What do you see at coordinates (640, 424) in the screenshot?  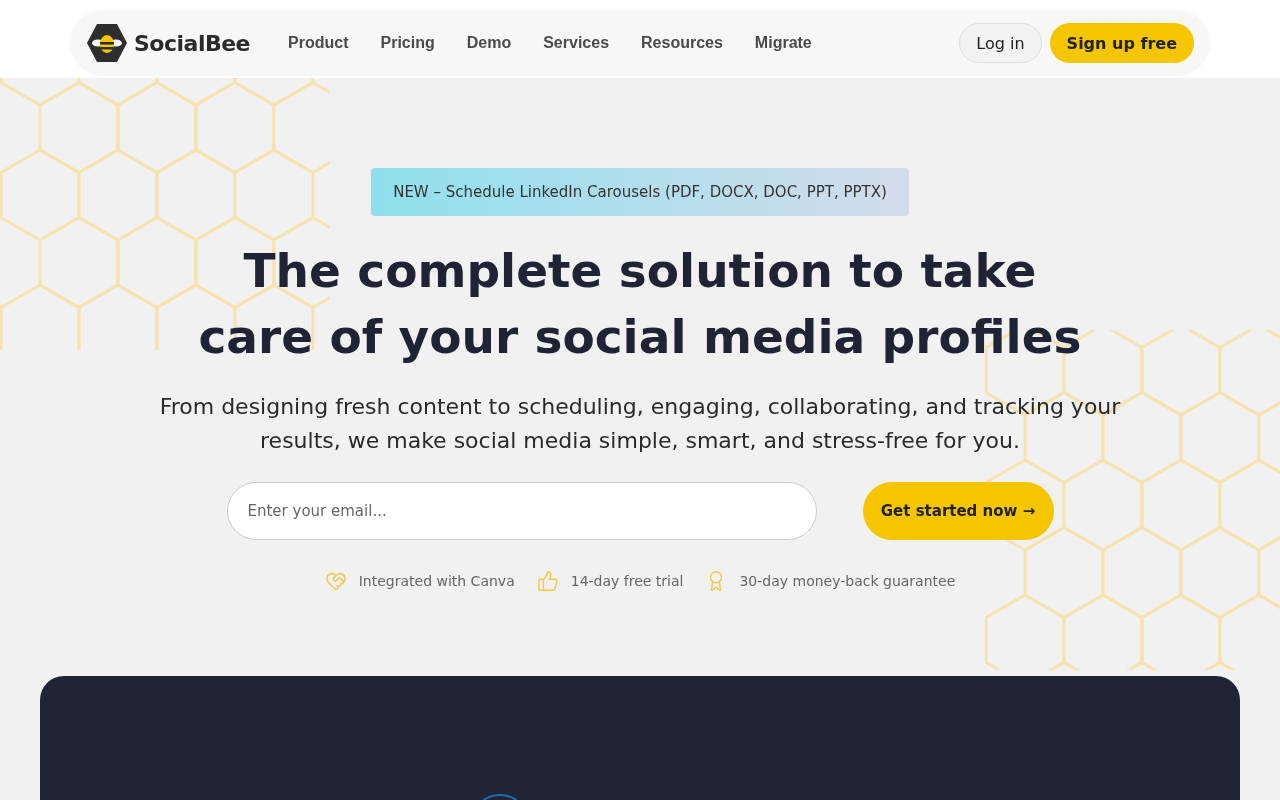 I see `hero-subtitle: From designing fresh content to scheduling, engaging, collaborating, and tracking your results, we make social media simple, smart, and stress-free for you.` at bounding box center [640, 424].